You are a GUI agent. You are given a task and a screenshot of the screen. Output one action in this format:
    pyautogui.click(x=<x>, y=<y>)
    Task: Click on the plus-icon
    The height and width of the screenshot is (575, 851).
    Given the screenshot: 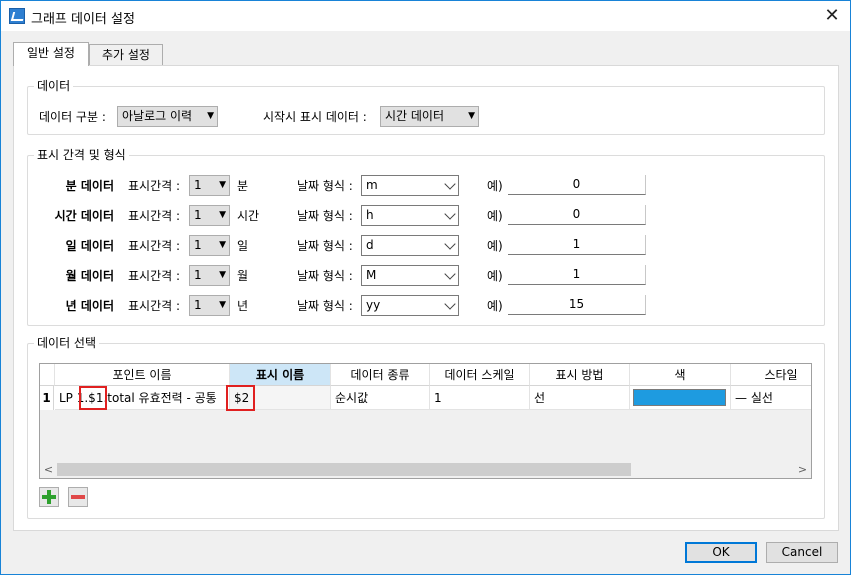 What is the action you would take?
    pyautogui.click(x=49, y=497)
    